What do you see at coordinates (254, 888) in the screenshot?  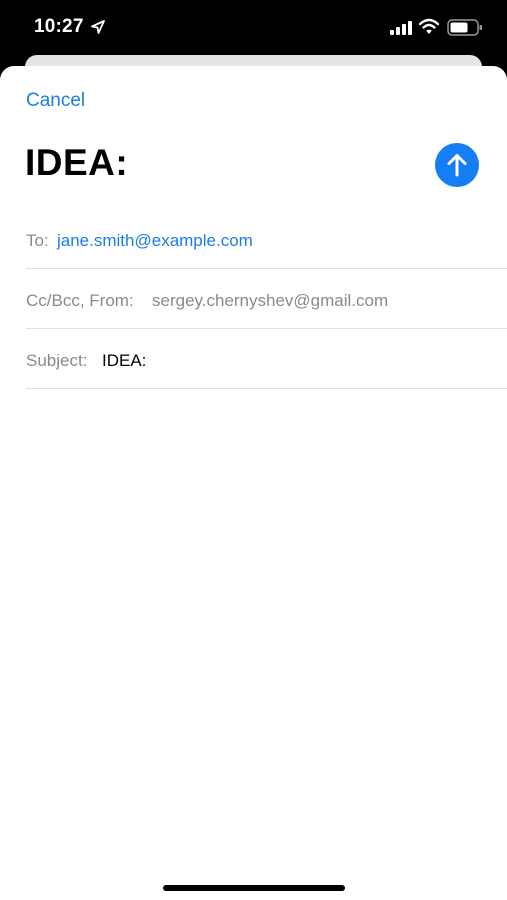 I see `home-indicator` at bounding box center [254, 888].